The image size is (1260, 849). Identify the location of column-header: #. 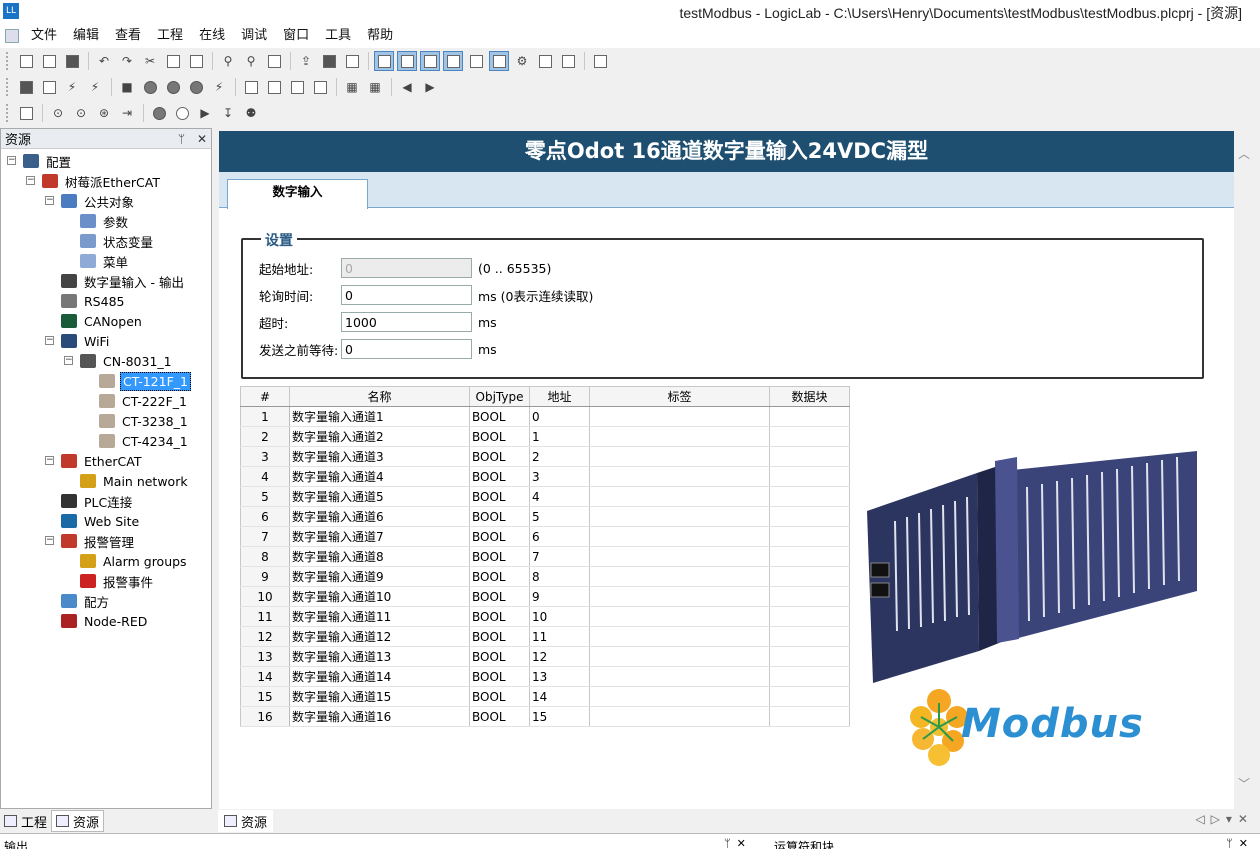
(265, 396).